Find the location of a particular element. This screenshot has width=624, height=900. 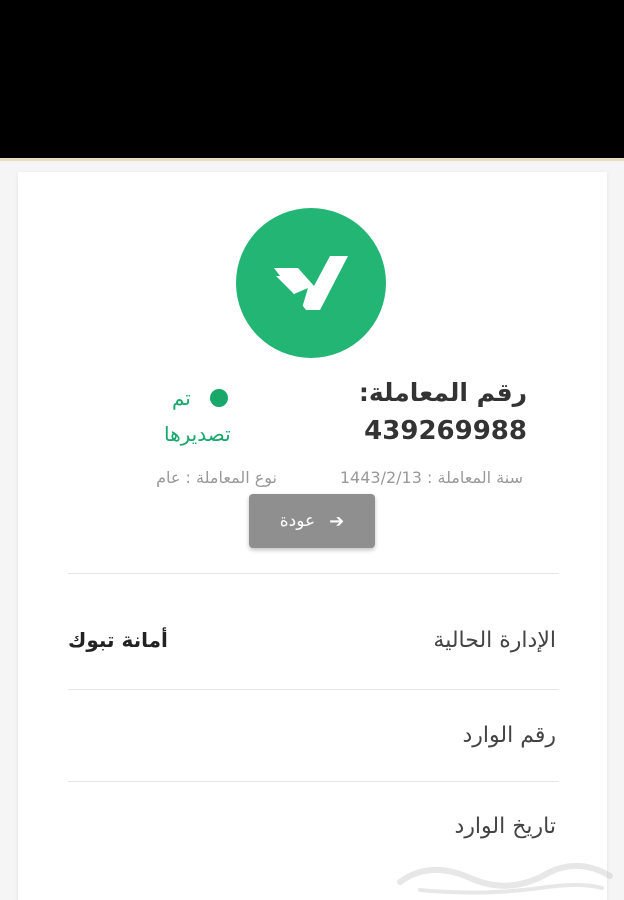

success-check-icon is located at coordinates (311, 283).